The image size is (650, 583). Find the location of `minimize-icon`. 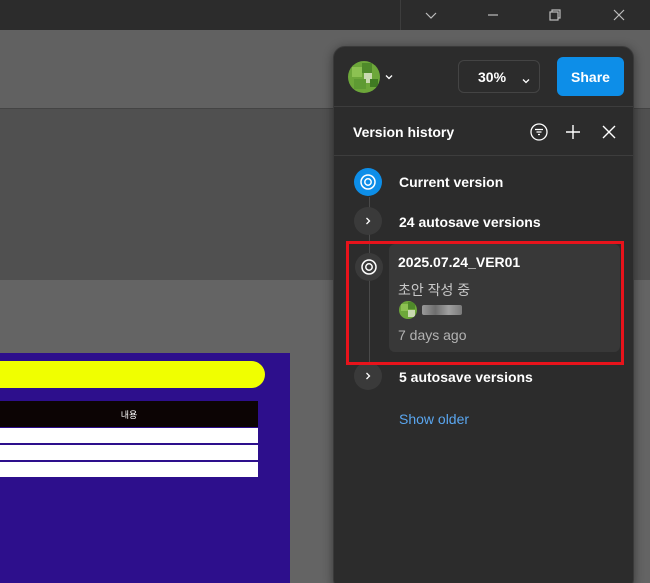

minimize-icon is located at coordinates (493, 15).